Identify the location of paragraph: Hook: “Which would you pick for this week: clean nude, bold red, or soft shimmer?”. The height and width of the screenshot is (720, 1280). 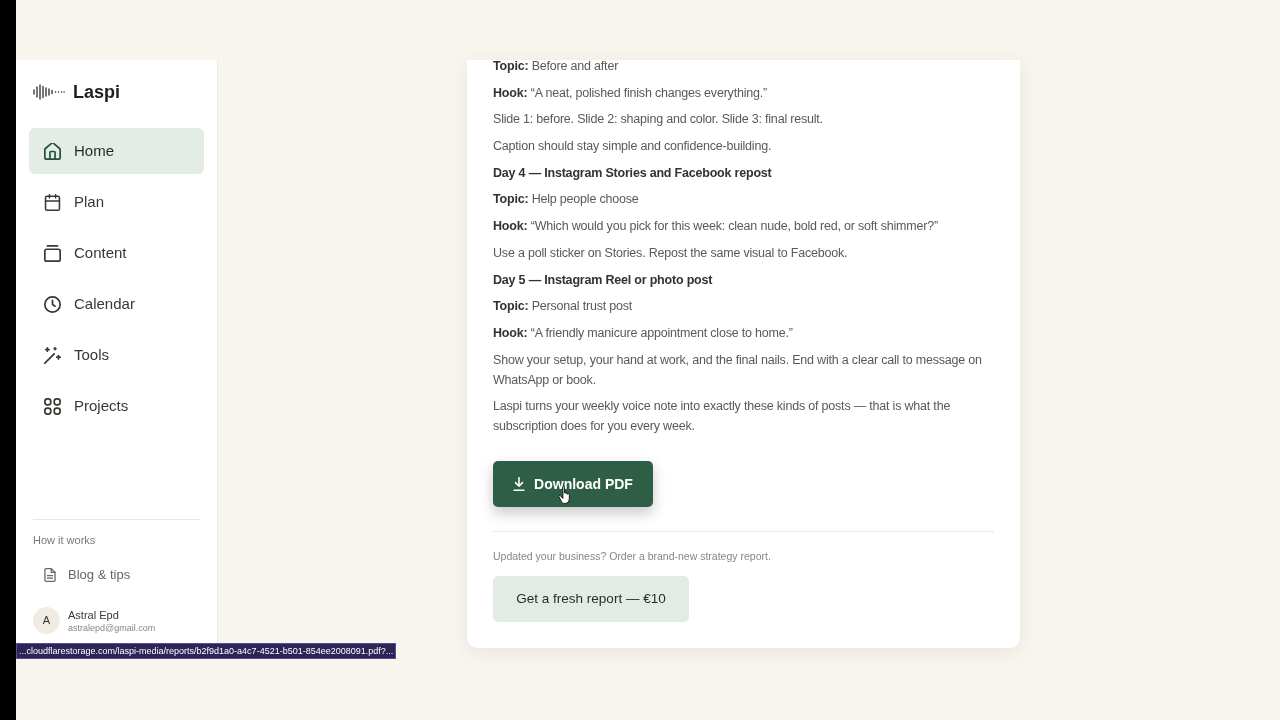
(716, 227).